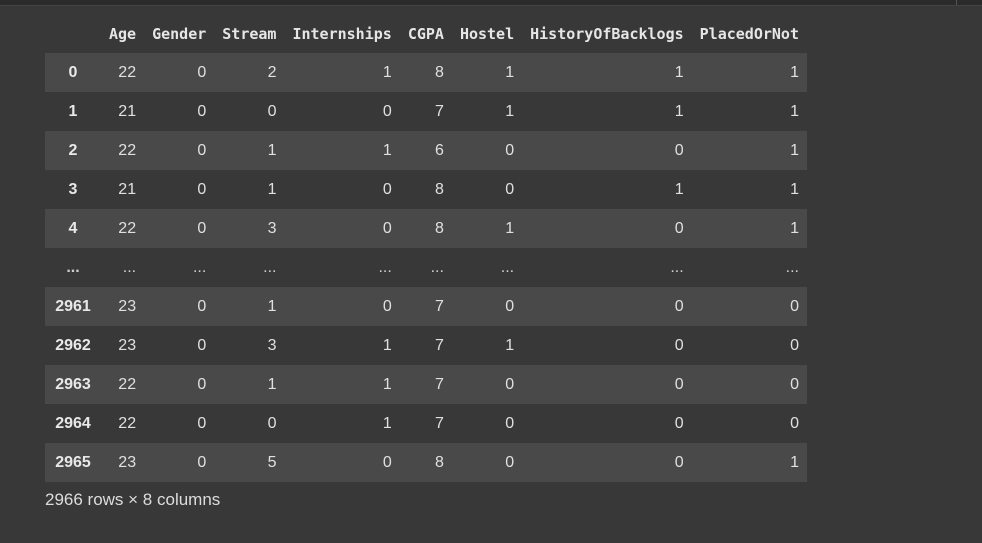 This screenshot has width=982, height=543. I want to click on table-row: 2963 22 0 1 1 7 0 0 0, so click(426, 384).